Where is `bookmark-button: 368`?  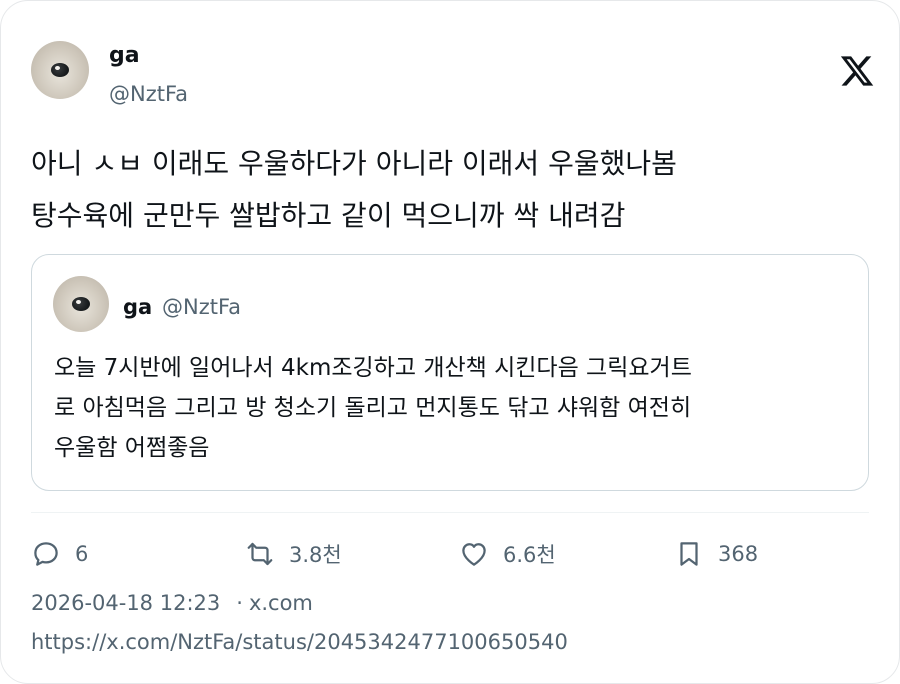 bookmark-button: 368 is located at coordinates (716, 554).